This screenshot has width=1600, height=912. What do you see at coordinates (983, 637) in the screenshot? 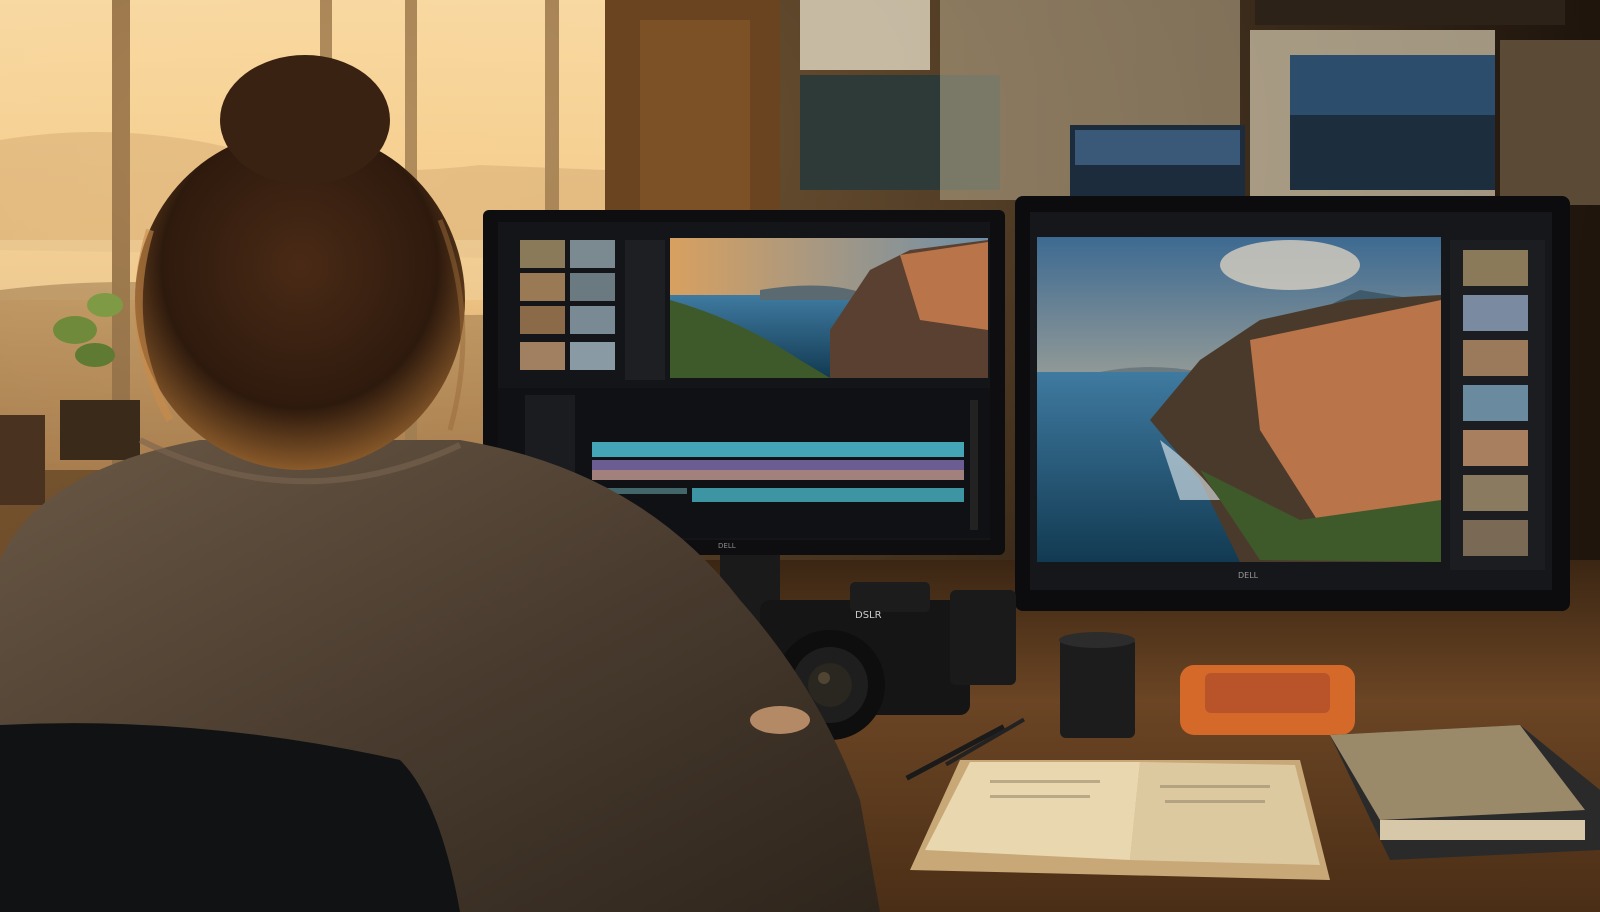
I see `lens-cap` at bounding box center [983, 637].